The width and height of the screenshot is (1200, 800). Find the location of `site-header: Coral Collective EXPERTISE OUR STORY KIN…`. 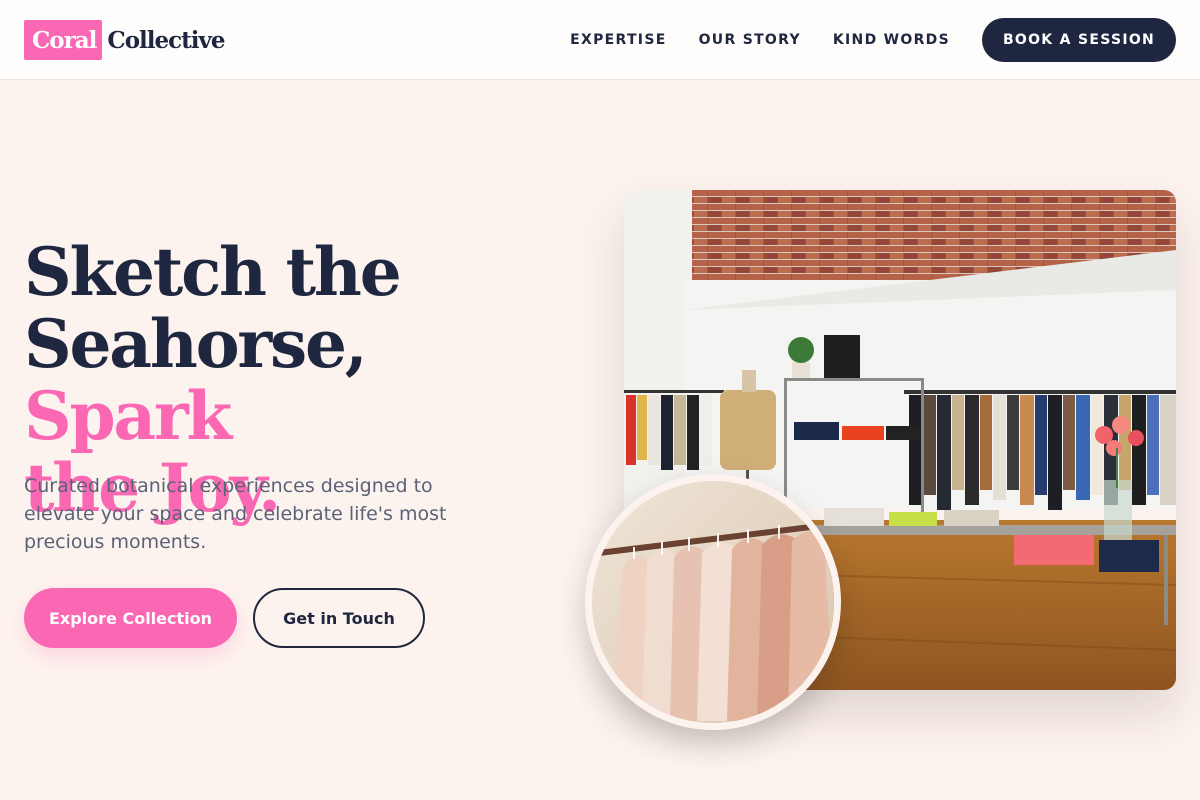

site-header: Coral Collective EXPERTISE OUR STORY KIN… is located at coordinates (600, 40).